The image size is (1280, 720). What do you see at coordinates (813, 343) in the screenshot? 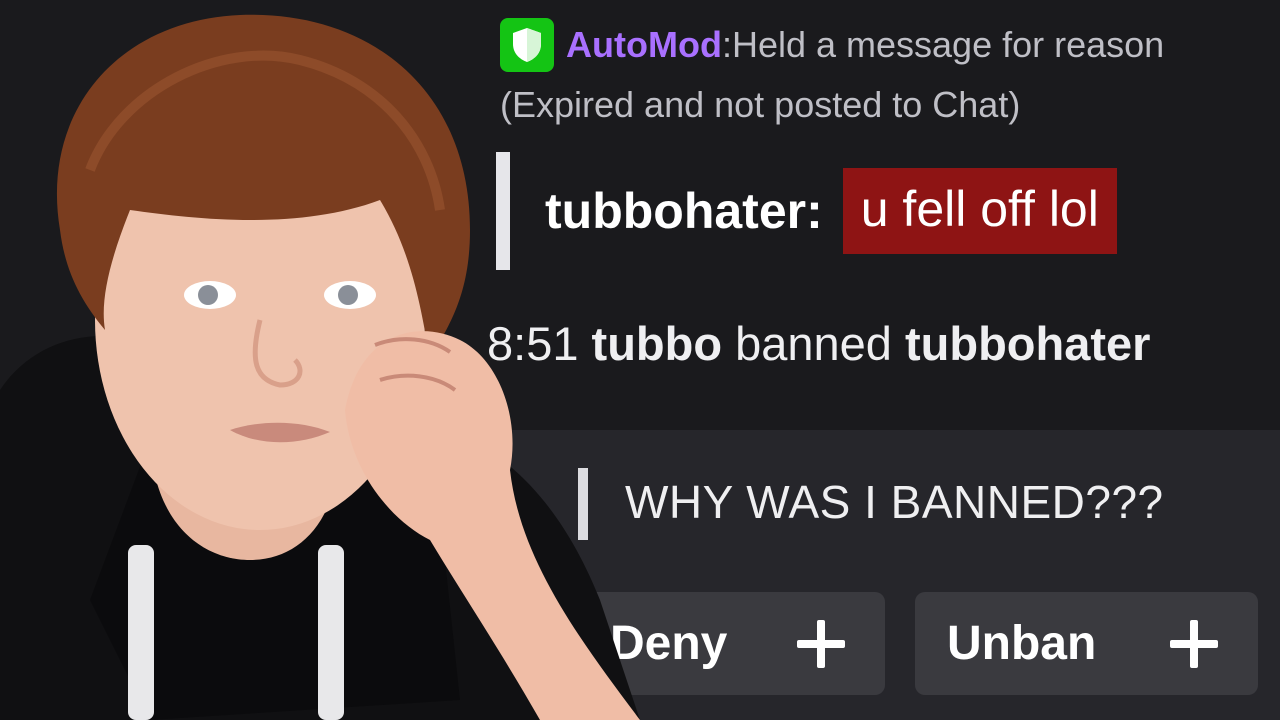
I see `ban-action: banned` at bounding box center [813, 343].